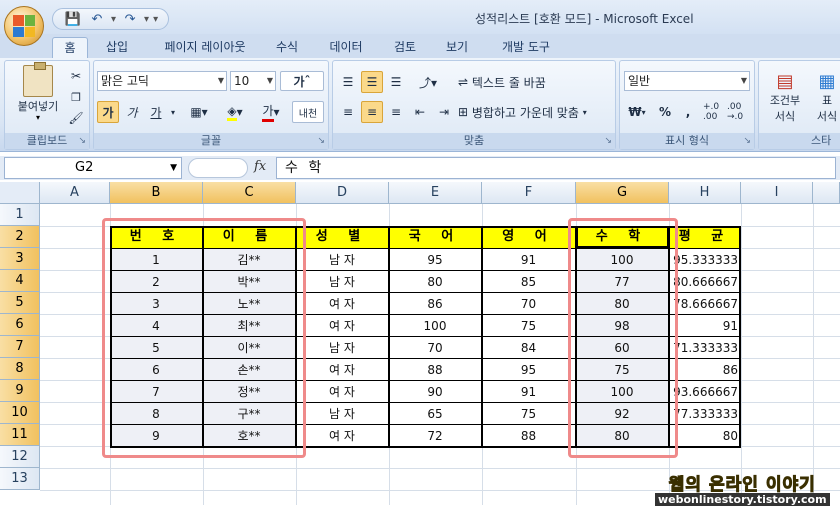 The image size is (840, 506). I want to click on clipboard-launcher-icon: ↘, so click(82, 141).